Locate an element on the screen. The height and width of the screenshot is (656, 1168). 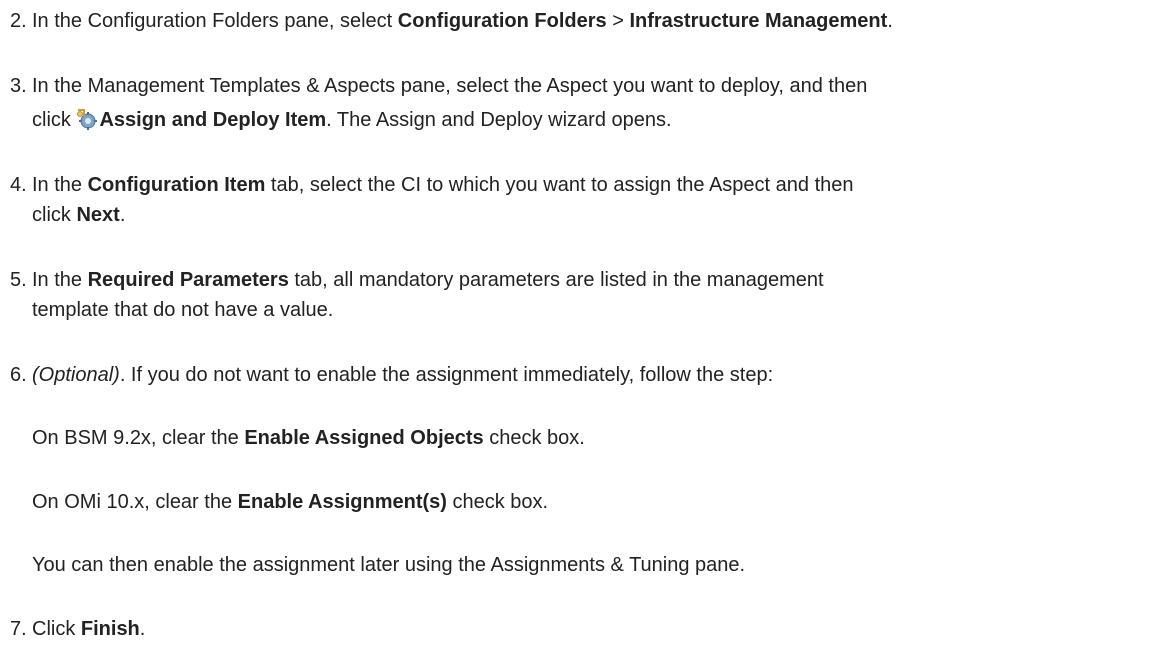
step-7-text: Click Finish. is located at coordinates (89, 629).